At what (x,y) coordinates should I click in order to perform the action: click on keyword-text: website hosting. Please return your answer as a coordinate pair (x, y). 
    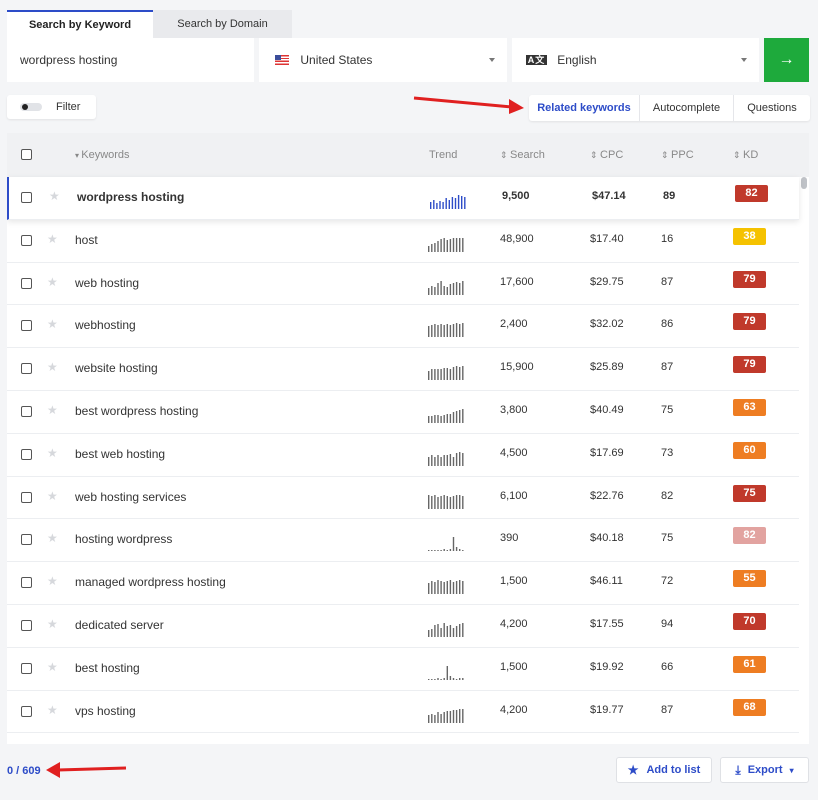
    Looking at the image, I should click on (116, 368).